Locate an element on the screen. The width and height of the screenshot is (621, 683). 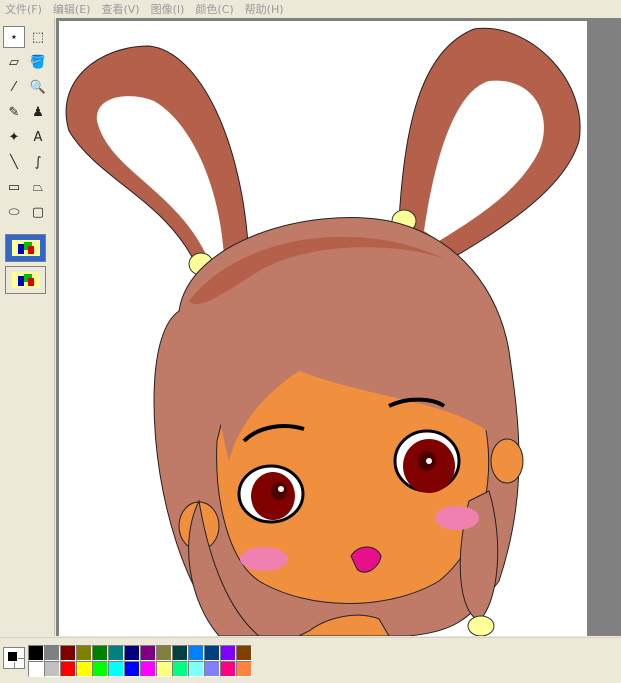
transparent-option-icon is located at coordinates (25, 280).